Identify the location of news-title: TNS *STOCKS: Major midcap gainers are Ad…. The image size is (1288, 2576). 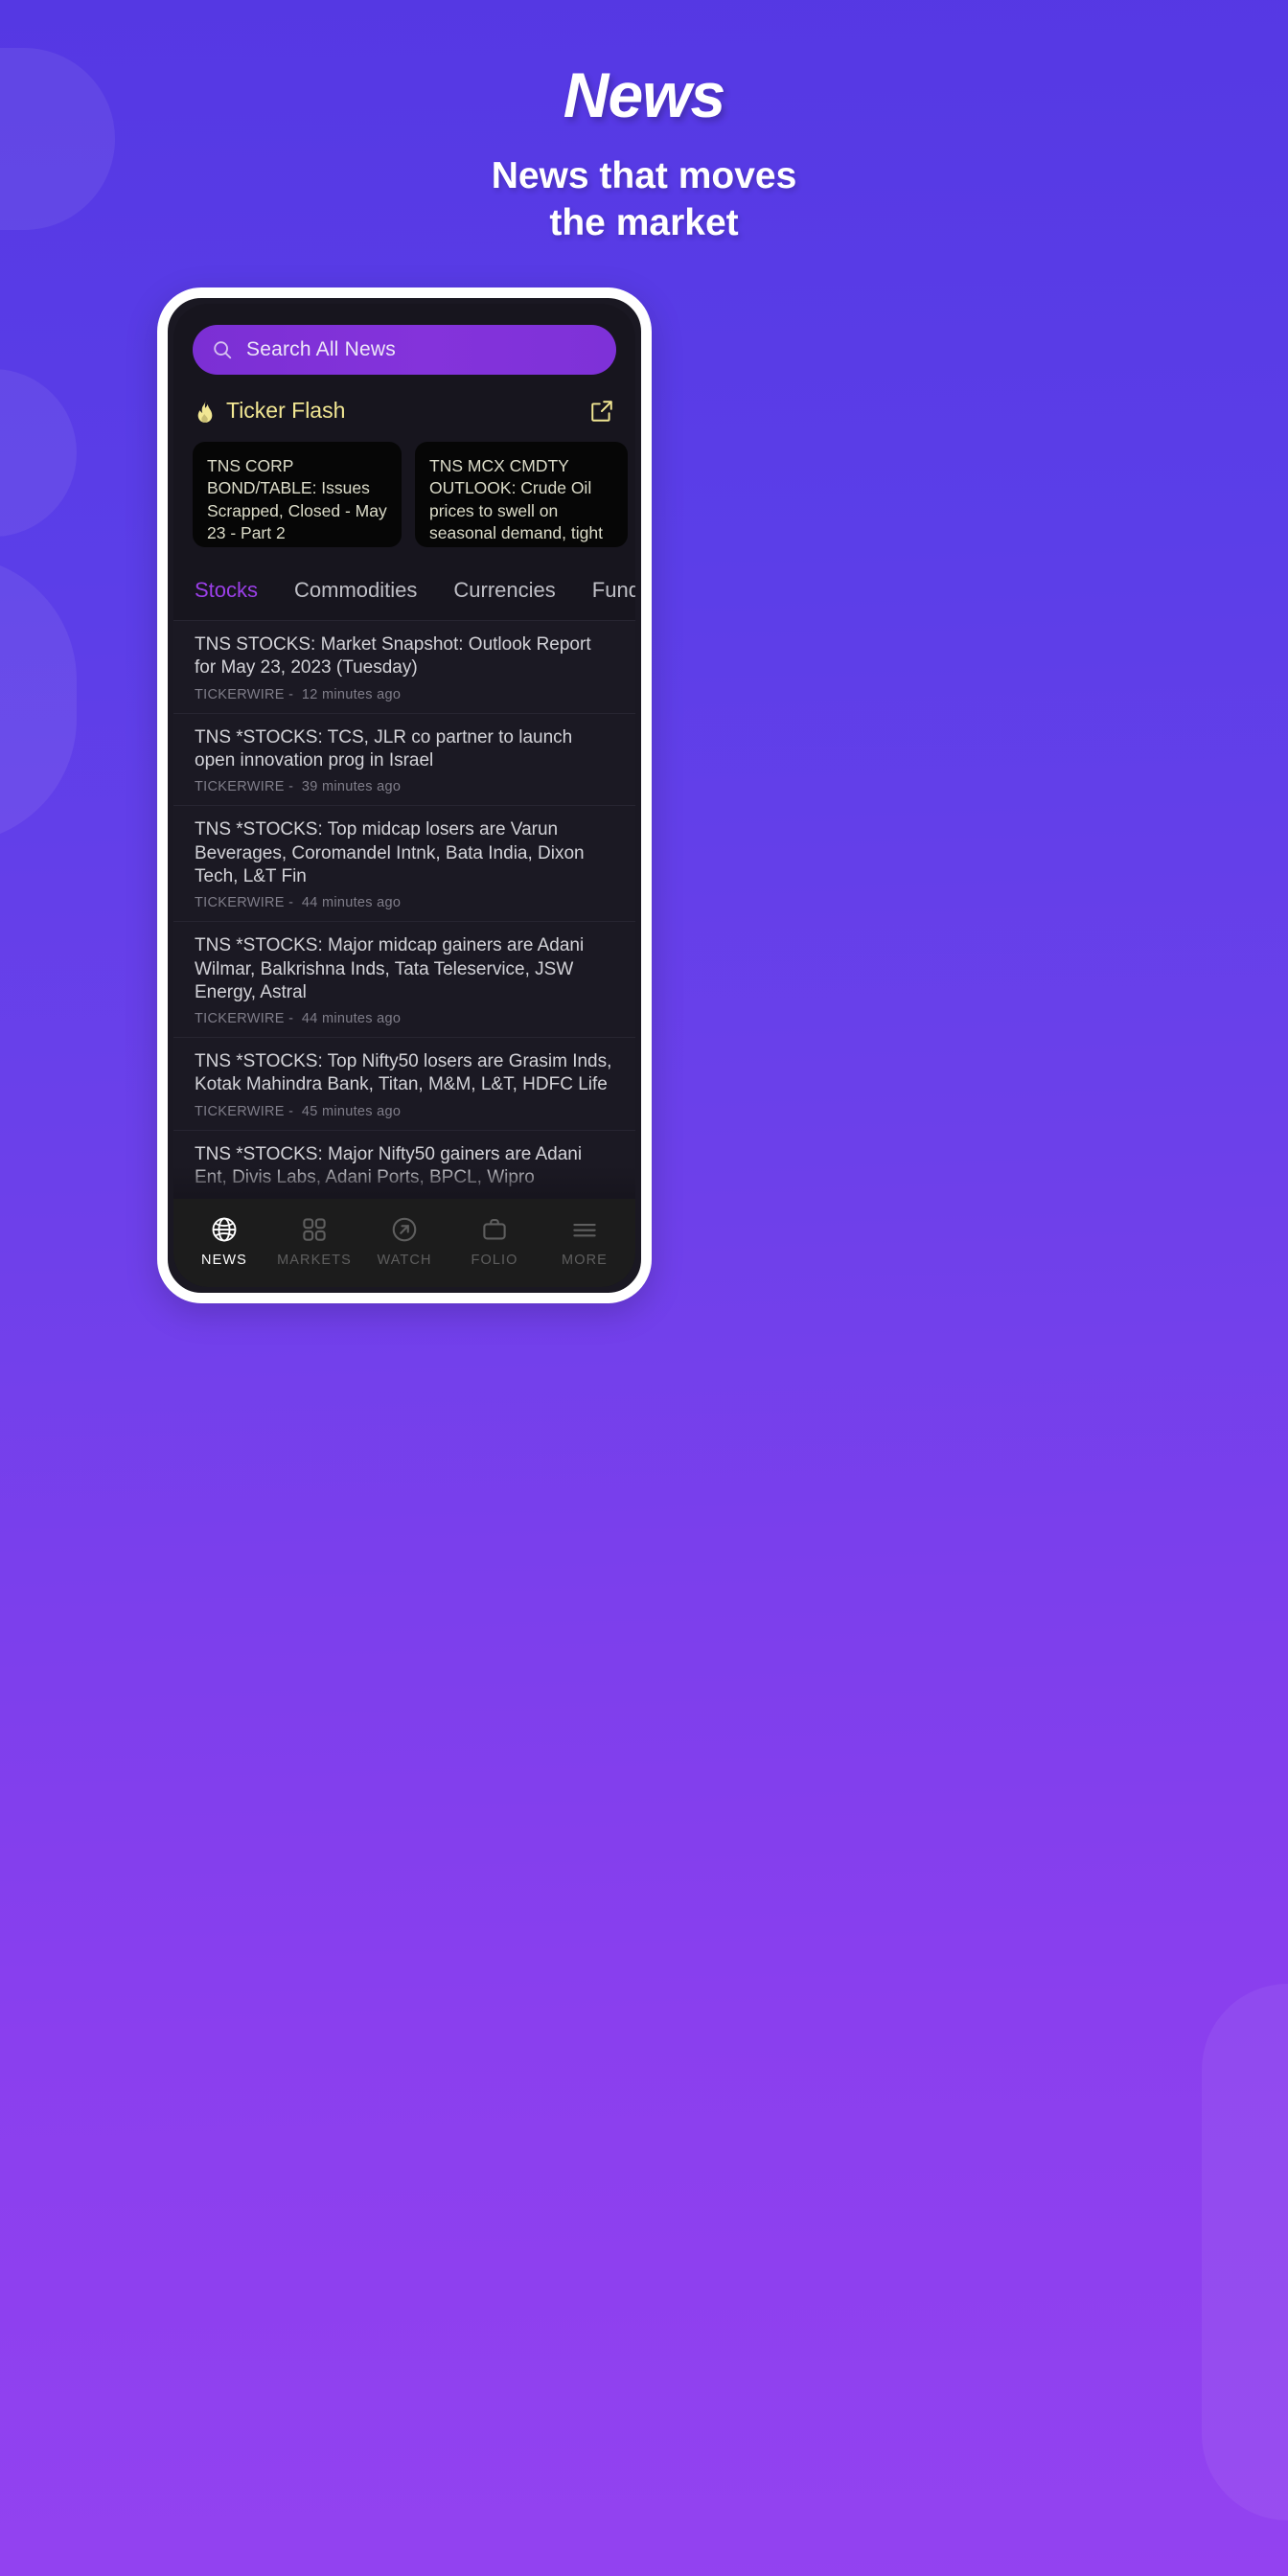
(390, 968).